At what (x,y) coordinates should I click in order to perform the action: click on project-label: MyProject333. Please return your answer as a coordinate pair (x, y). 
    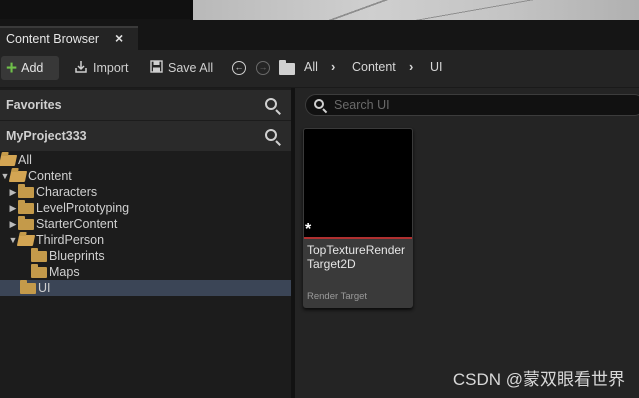
    Looking at the image, I should click on (46, 136).